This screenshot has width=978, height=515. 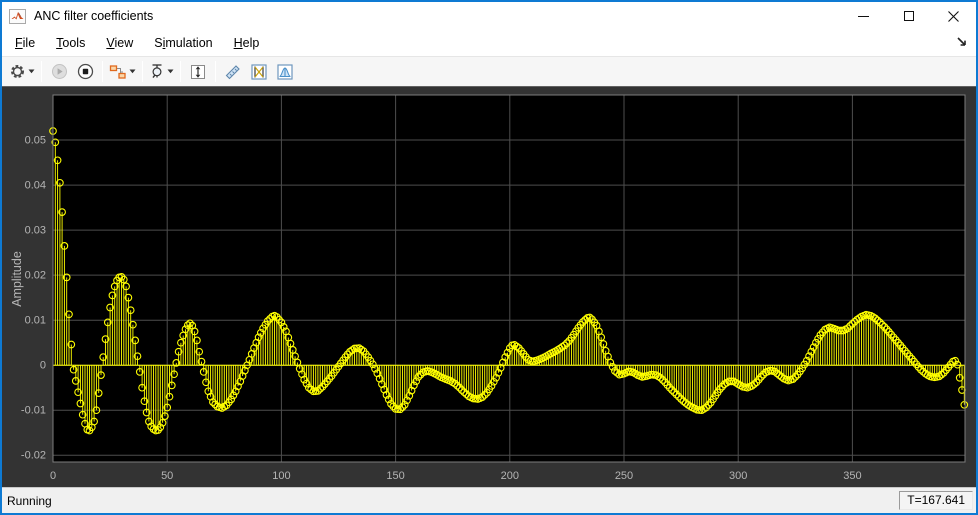 What do you see at coordinates (395, 476) in the screenshot?
I see `svg-text: 150` at bounding box center [395, 476].